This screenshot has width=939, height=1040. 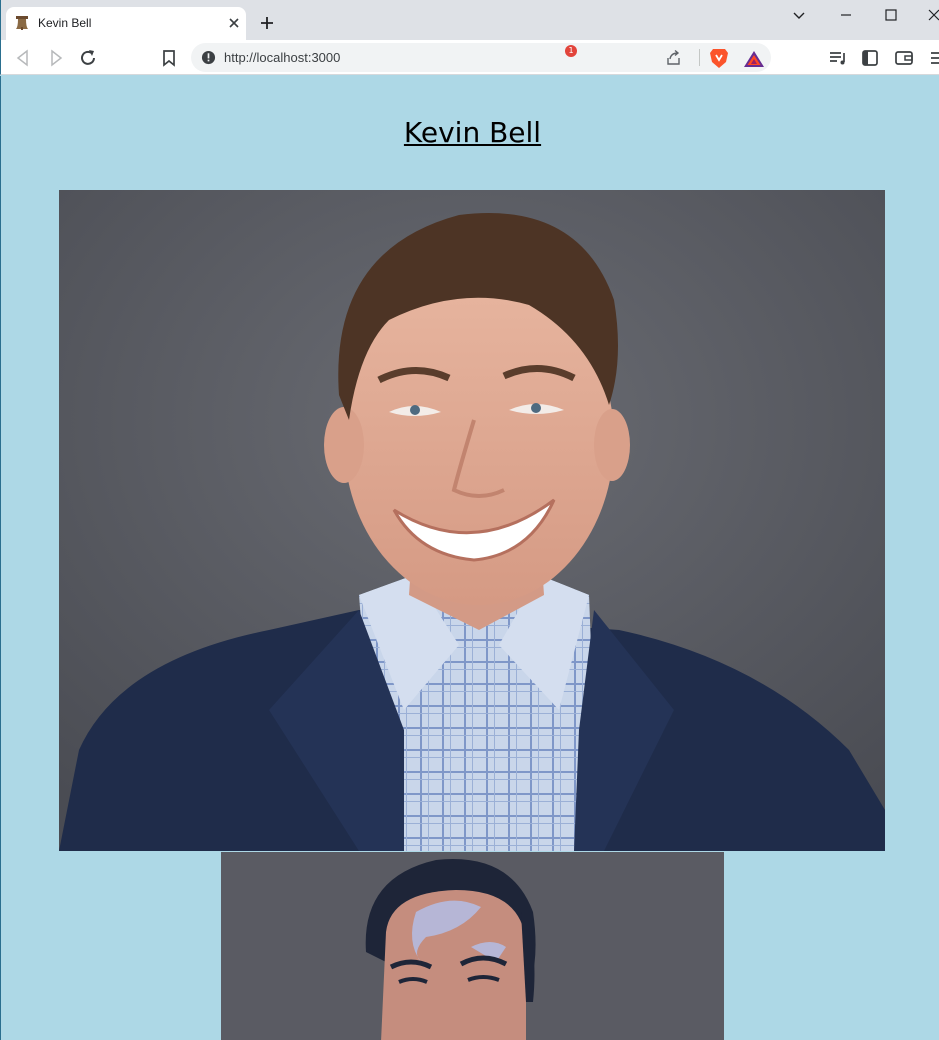 I want to click on browser-tab: Kevin Bell, so click(x=126, y=23).